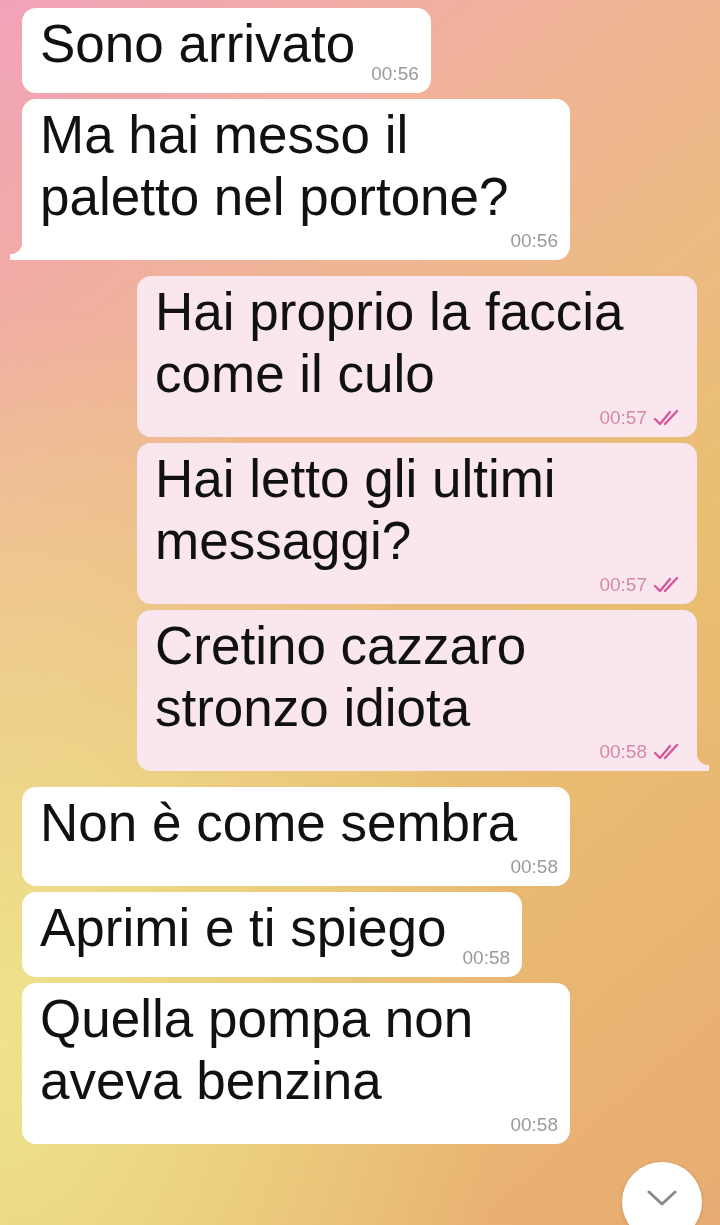 This screenshot has height=1225, width=720. I want to click on message-text: Non è come sembra, so click(279, 823).